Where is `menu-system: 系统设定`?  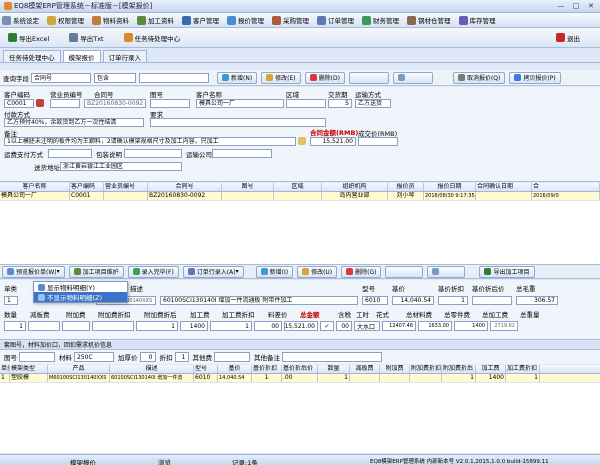 menu-system: 系统设定 is located at coordinates (20, 20).